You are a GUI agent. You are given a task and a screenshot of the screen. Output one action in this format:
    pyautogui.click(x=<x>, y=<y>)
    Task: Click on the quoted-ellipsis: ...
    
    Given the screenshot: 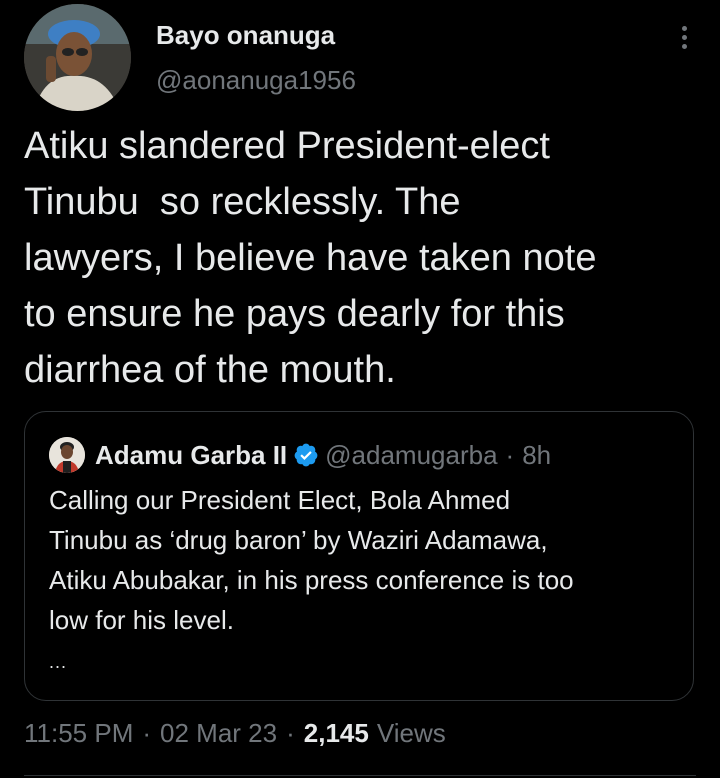 What is the action you would take?
    pyautogui.click(x=58, y=662)
    